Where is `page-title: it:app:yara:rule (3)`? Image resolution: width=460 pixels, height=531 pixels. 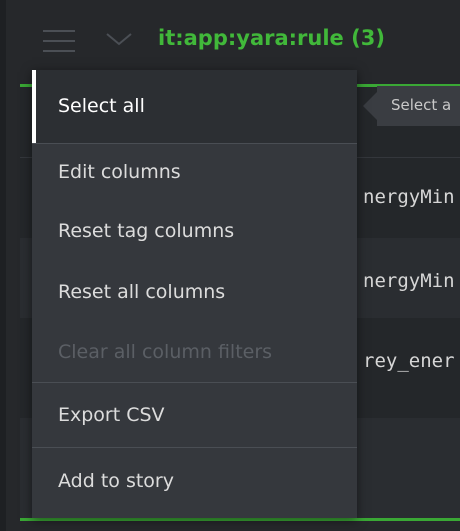
page-title: it:app:yara:rule (3) is located at coordinates (271, 38).